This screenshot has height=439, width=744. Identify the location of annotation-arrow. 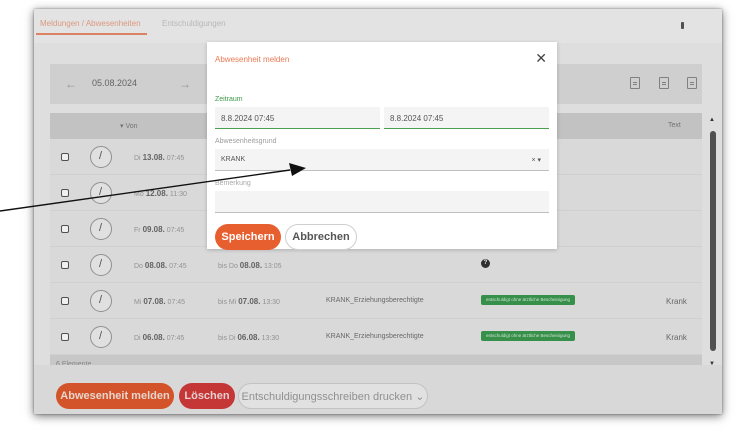
(153, 187).